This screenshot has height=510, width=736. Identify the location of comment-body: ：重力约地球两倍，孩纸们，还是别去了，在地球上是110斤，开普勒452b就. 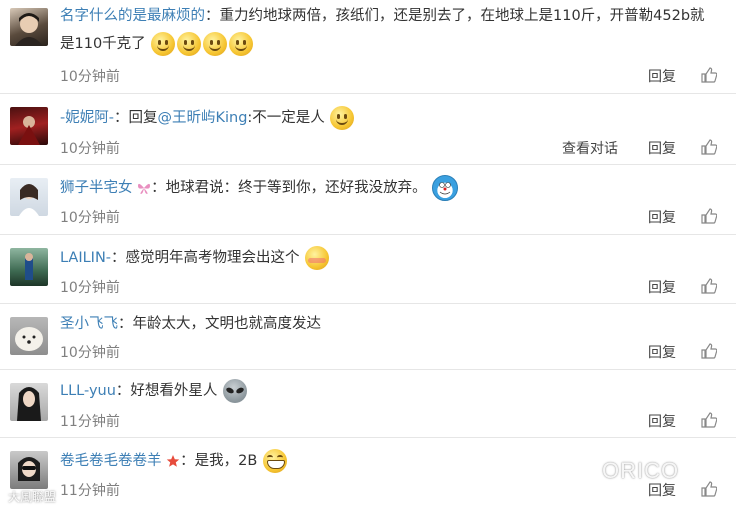
(455, 16).